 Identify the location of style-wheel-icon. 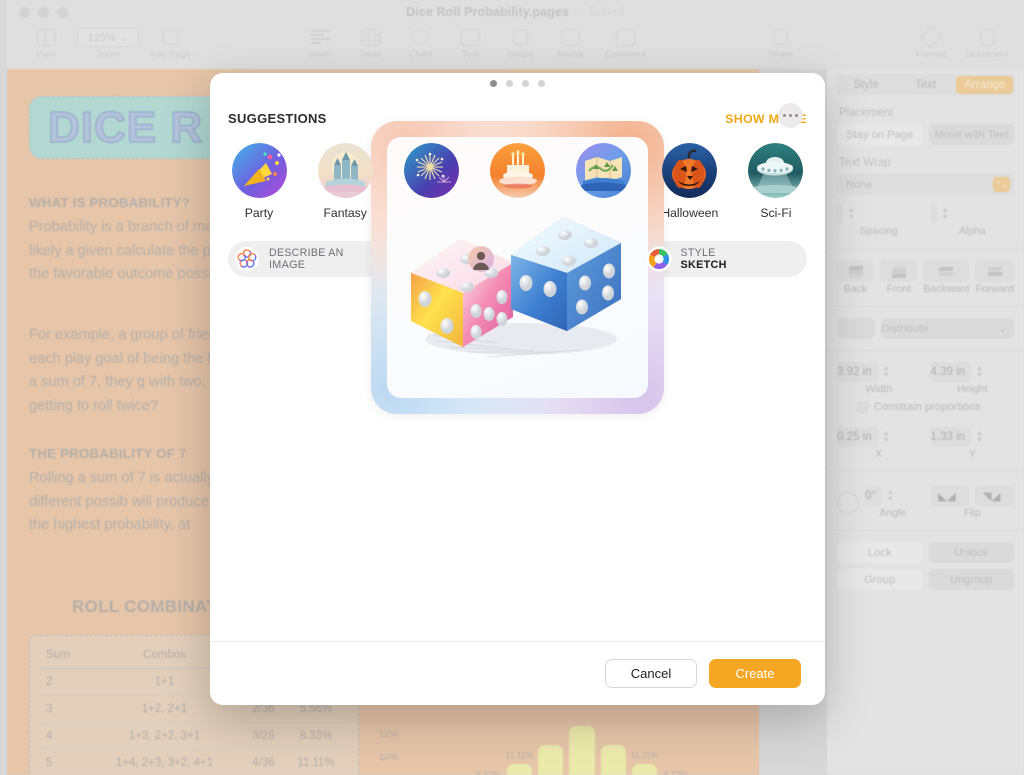
(659, 259).